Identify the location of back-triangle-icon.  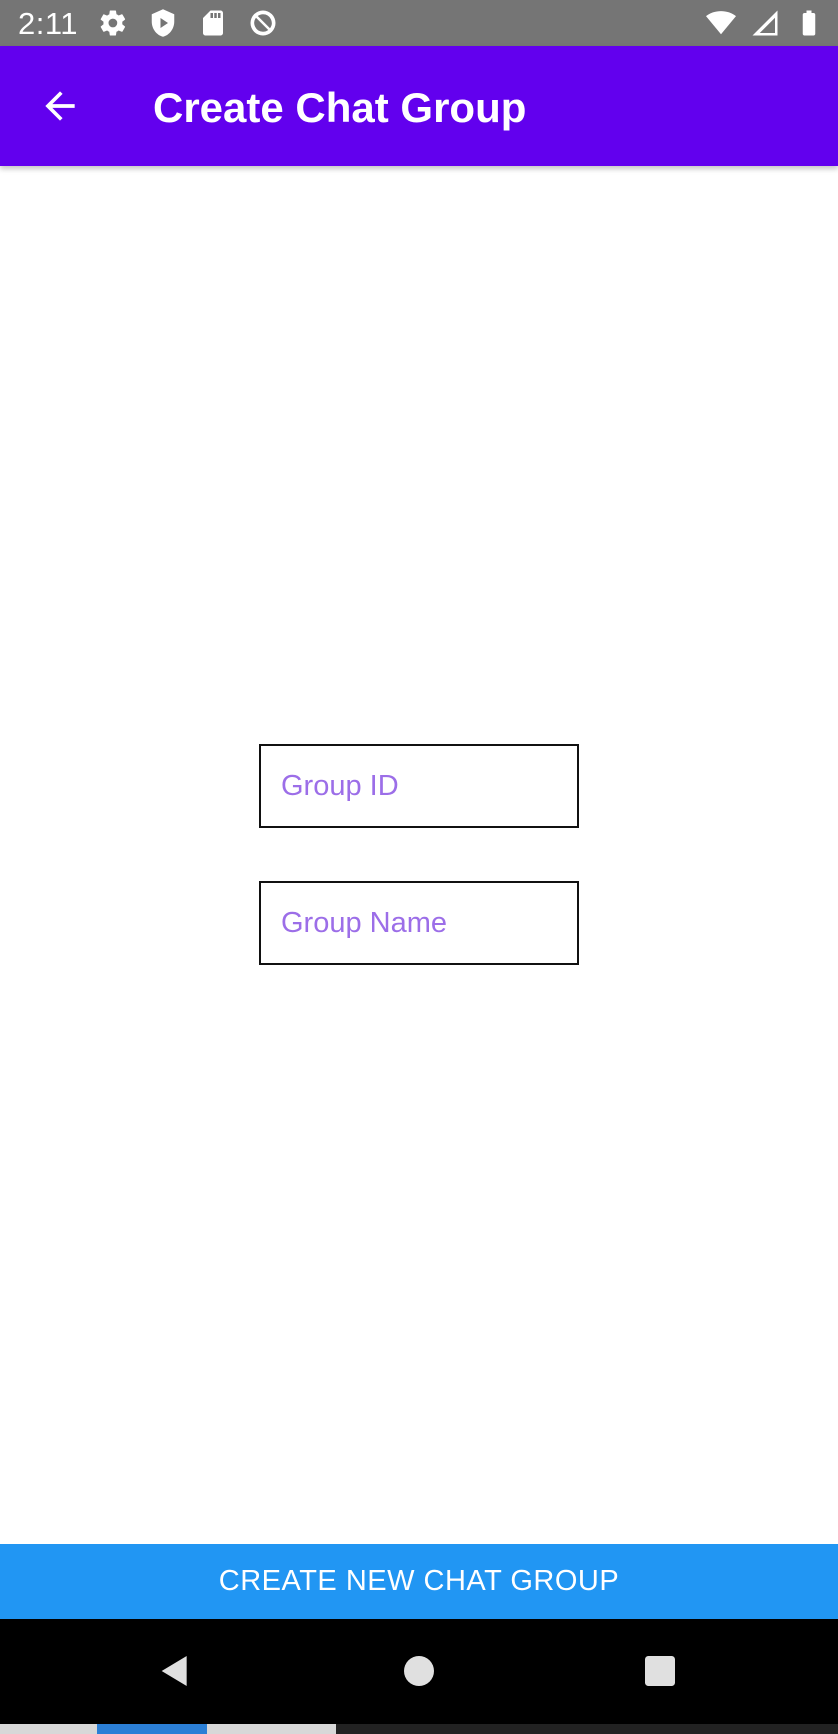
(174, 1671).